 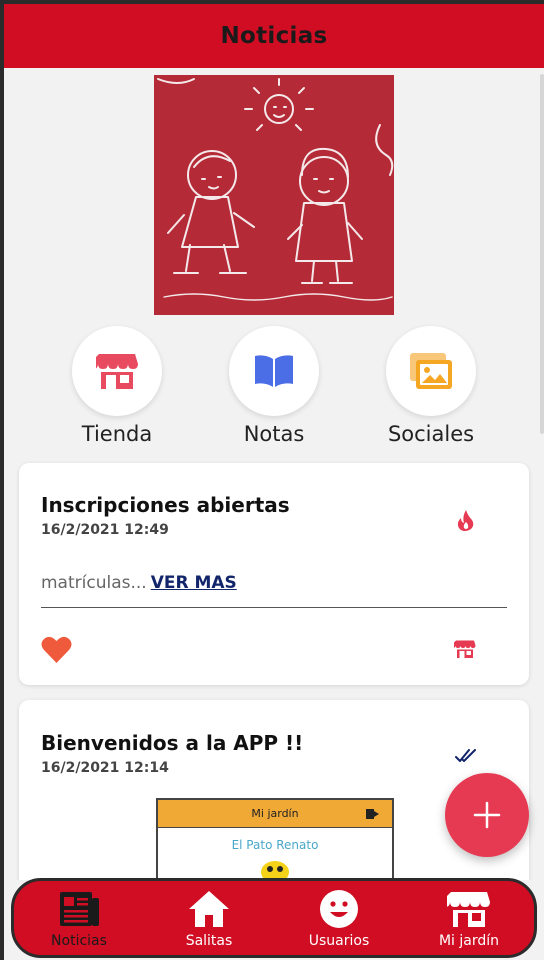 I want to click on preview-bar-title: Mi jardín, so click(x=275, y=813).